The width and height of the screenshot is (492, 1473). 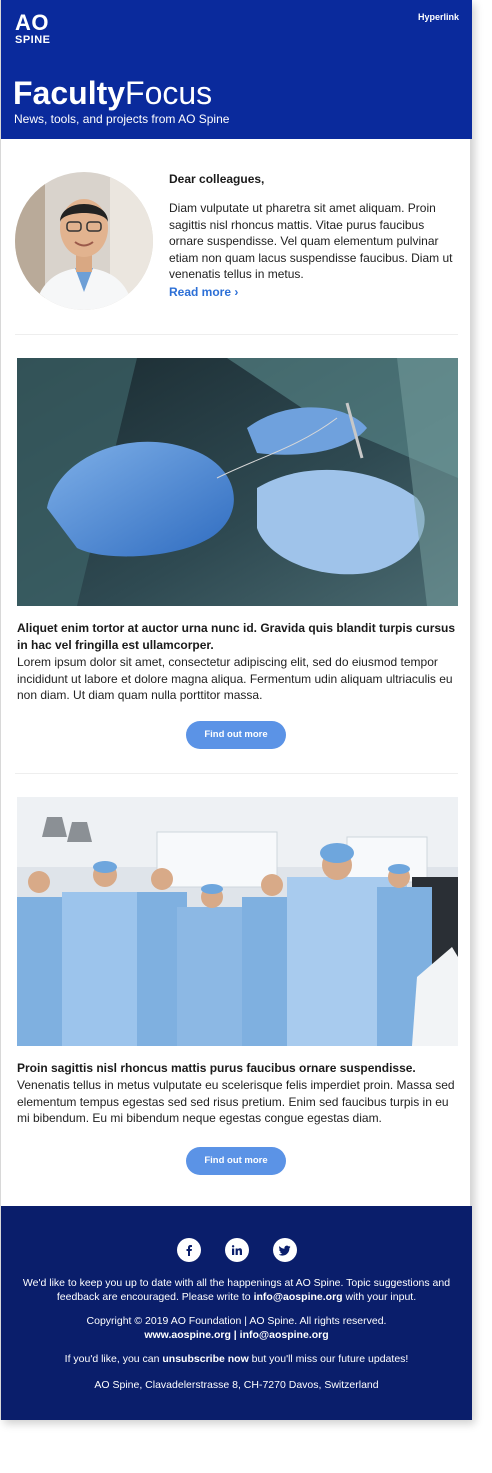 I want to click on updates-email-link: info@aospine.org, so click(x=298, y=1297).